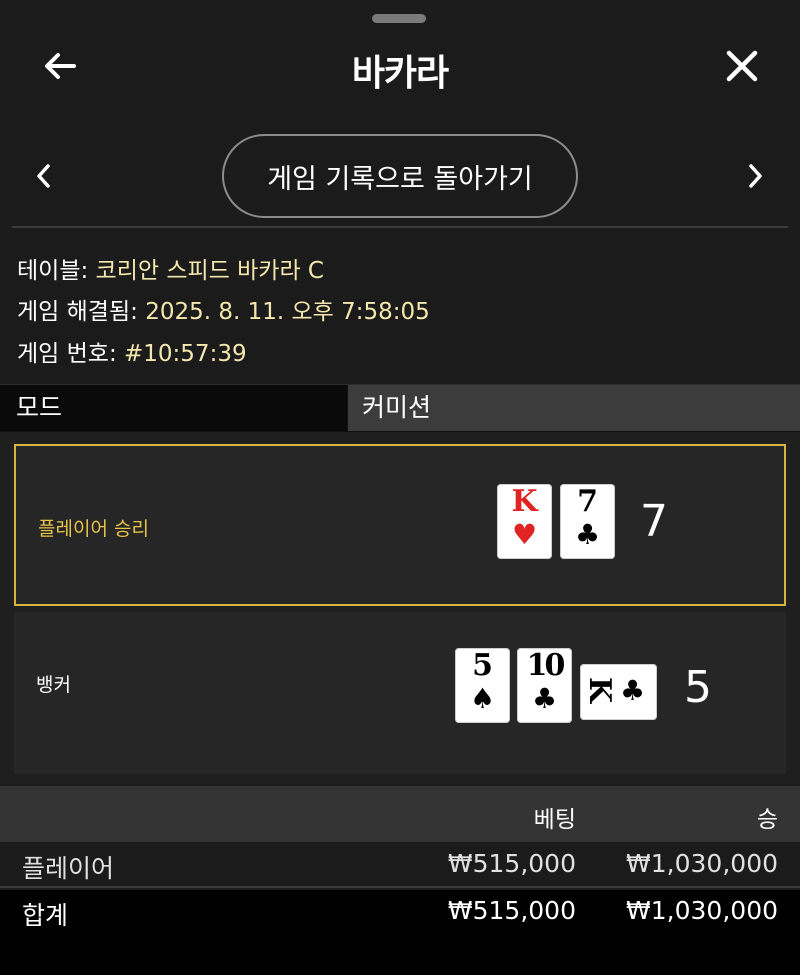 This screenshot has width=800, height=975. I want to click on mode-label: 모드, so click(173, 408).